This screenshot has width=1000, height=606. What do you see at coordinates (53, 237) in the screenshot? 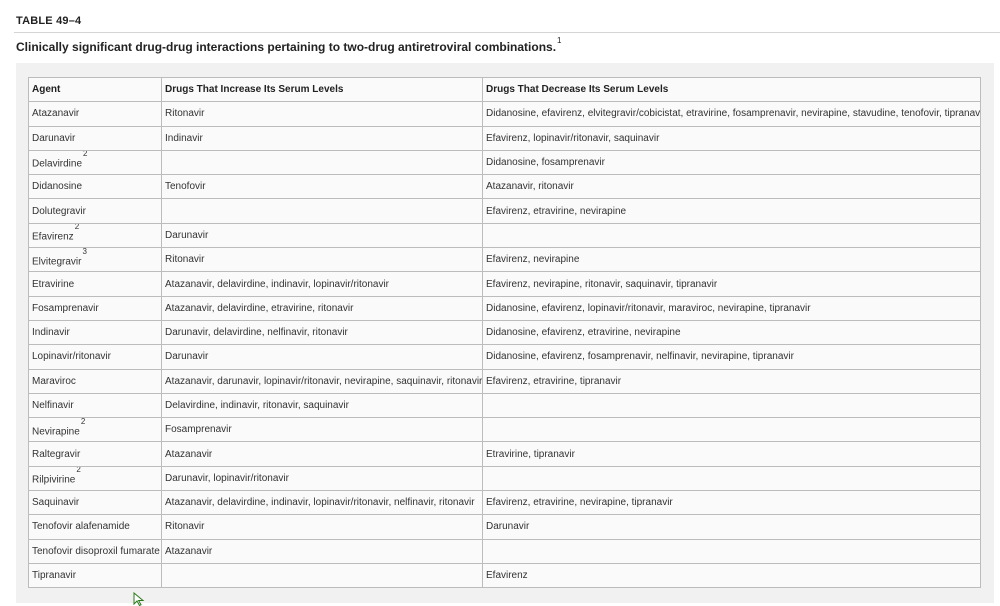
I see `agent-name: Efavirenz` at bounding box center [53, 237].